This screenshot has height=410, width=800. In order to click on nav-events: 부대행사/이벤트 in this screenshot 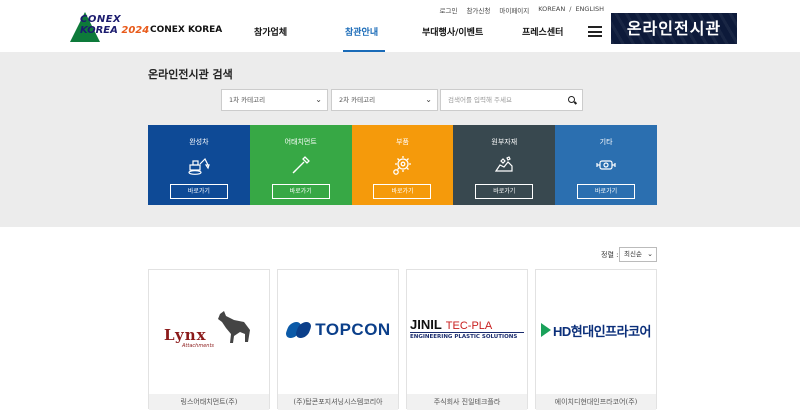, I will do `click(452, 31)`.